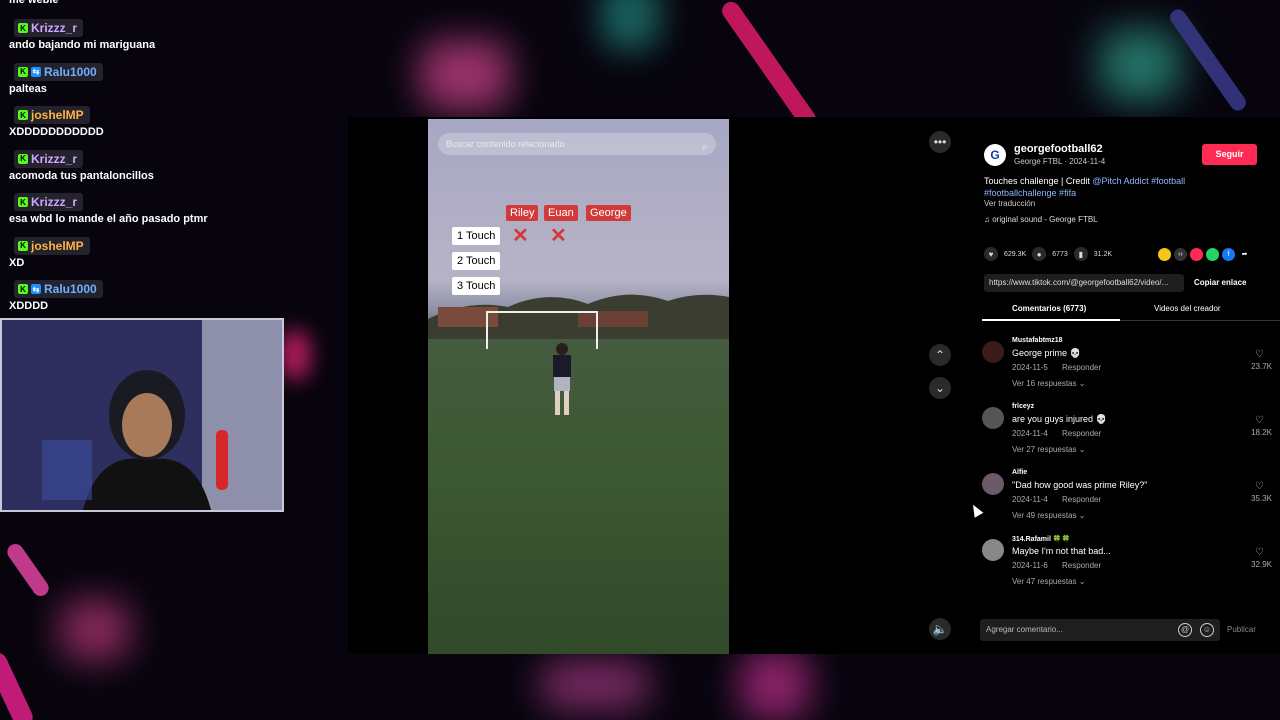  What do you see at coordinates (1015, 254) in the screenshot?
I see `like-count: 629.3K` at bounding box center [1015, 254].